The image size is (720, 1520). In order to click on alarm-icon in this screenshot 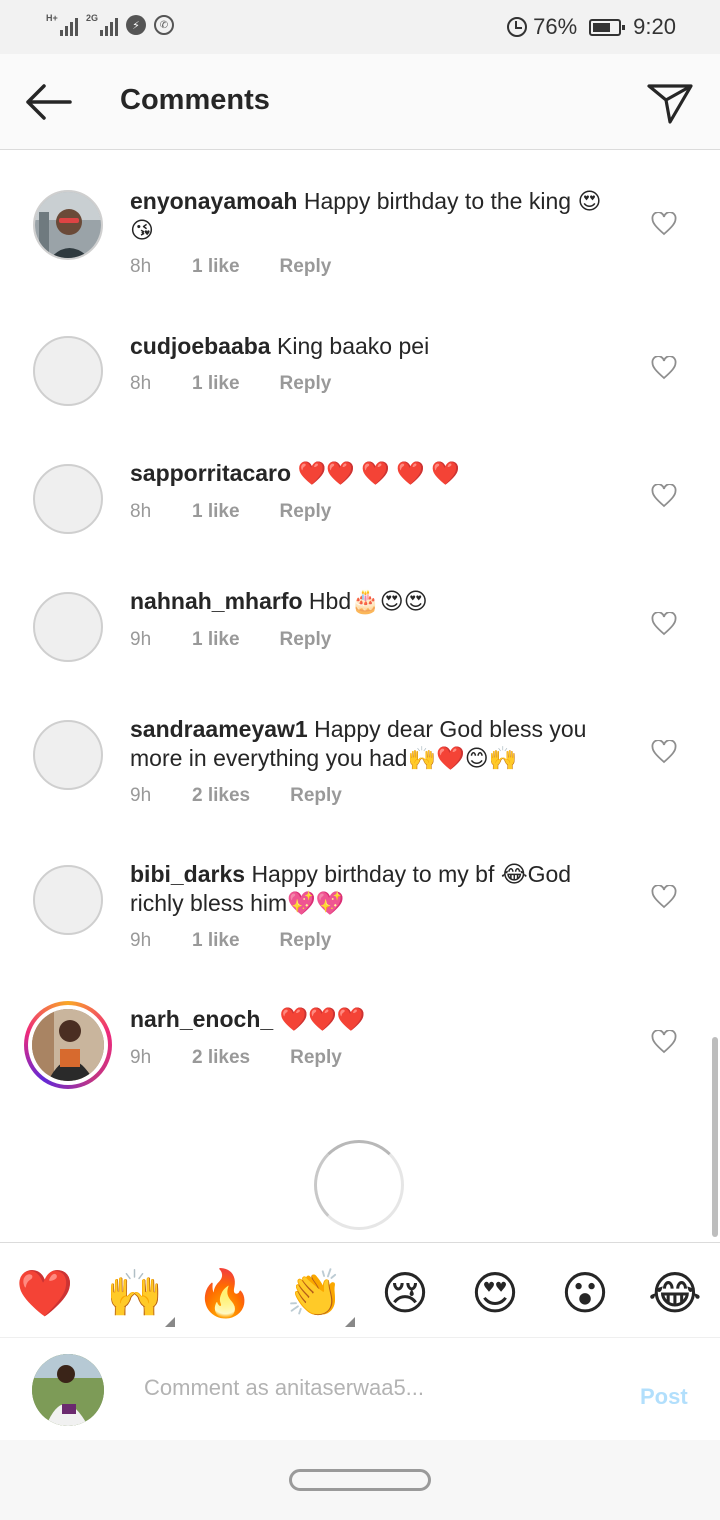, I will do `click(517, 27)`.